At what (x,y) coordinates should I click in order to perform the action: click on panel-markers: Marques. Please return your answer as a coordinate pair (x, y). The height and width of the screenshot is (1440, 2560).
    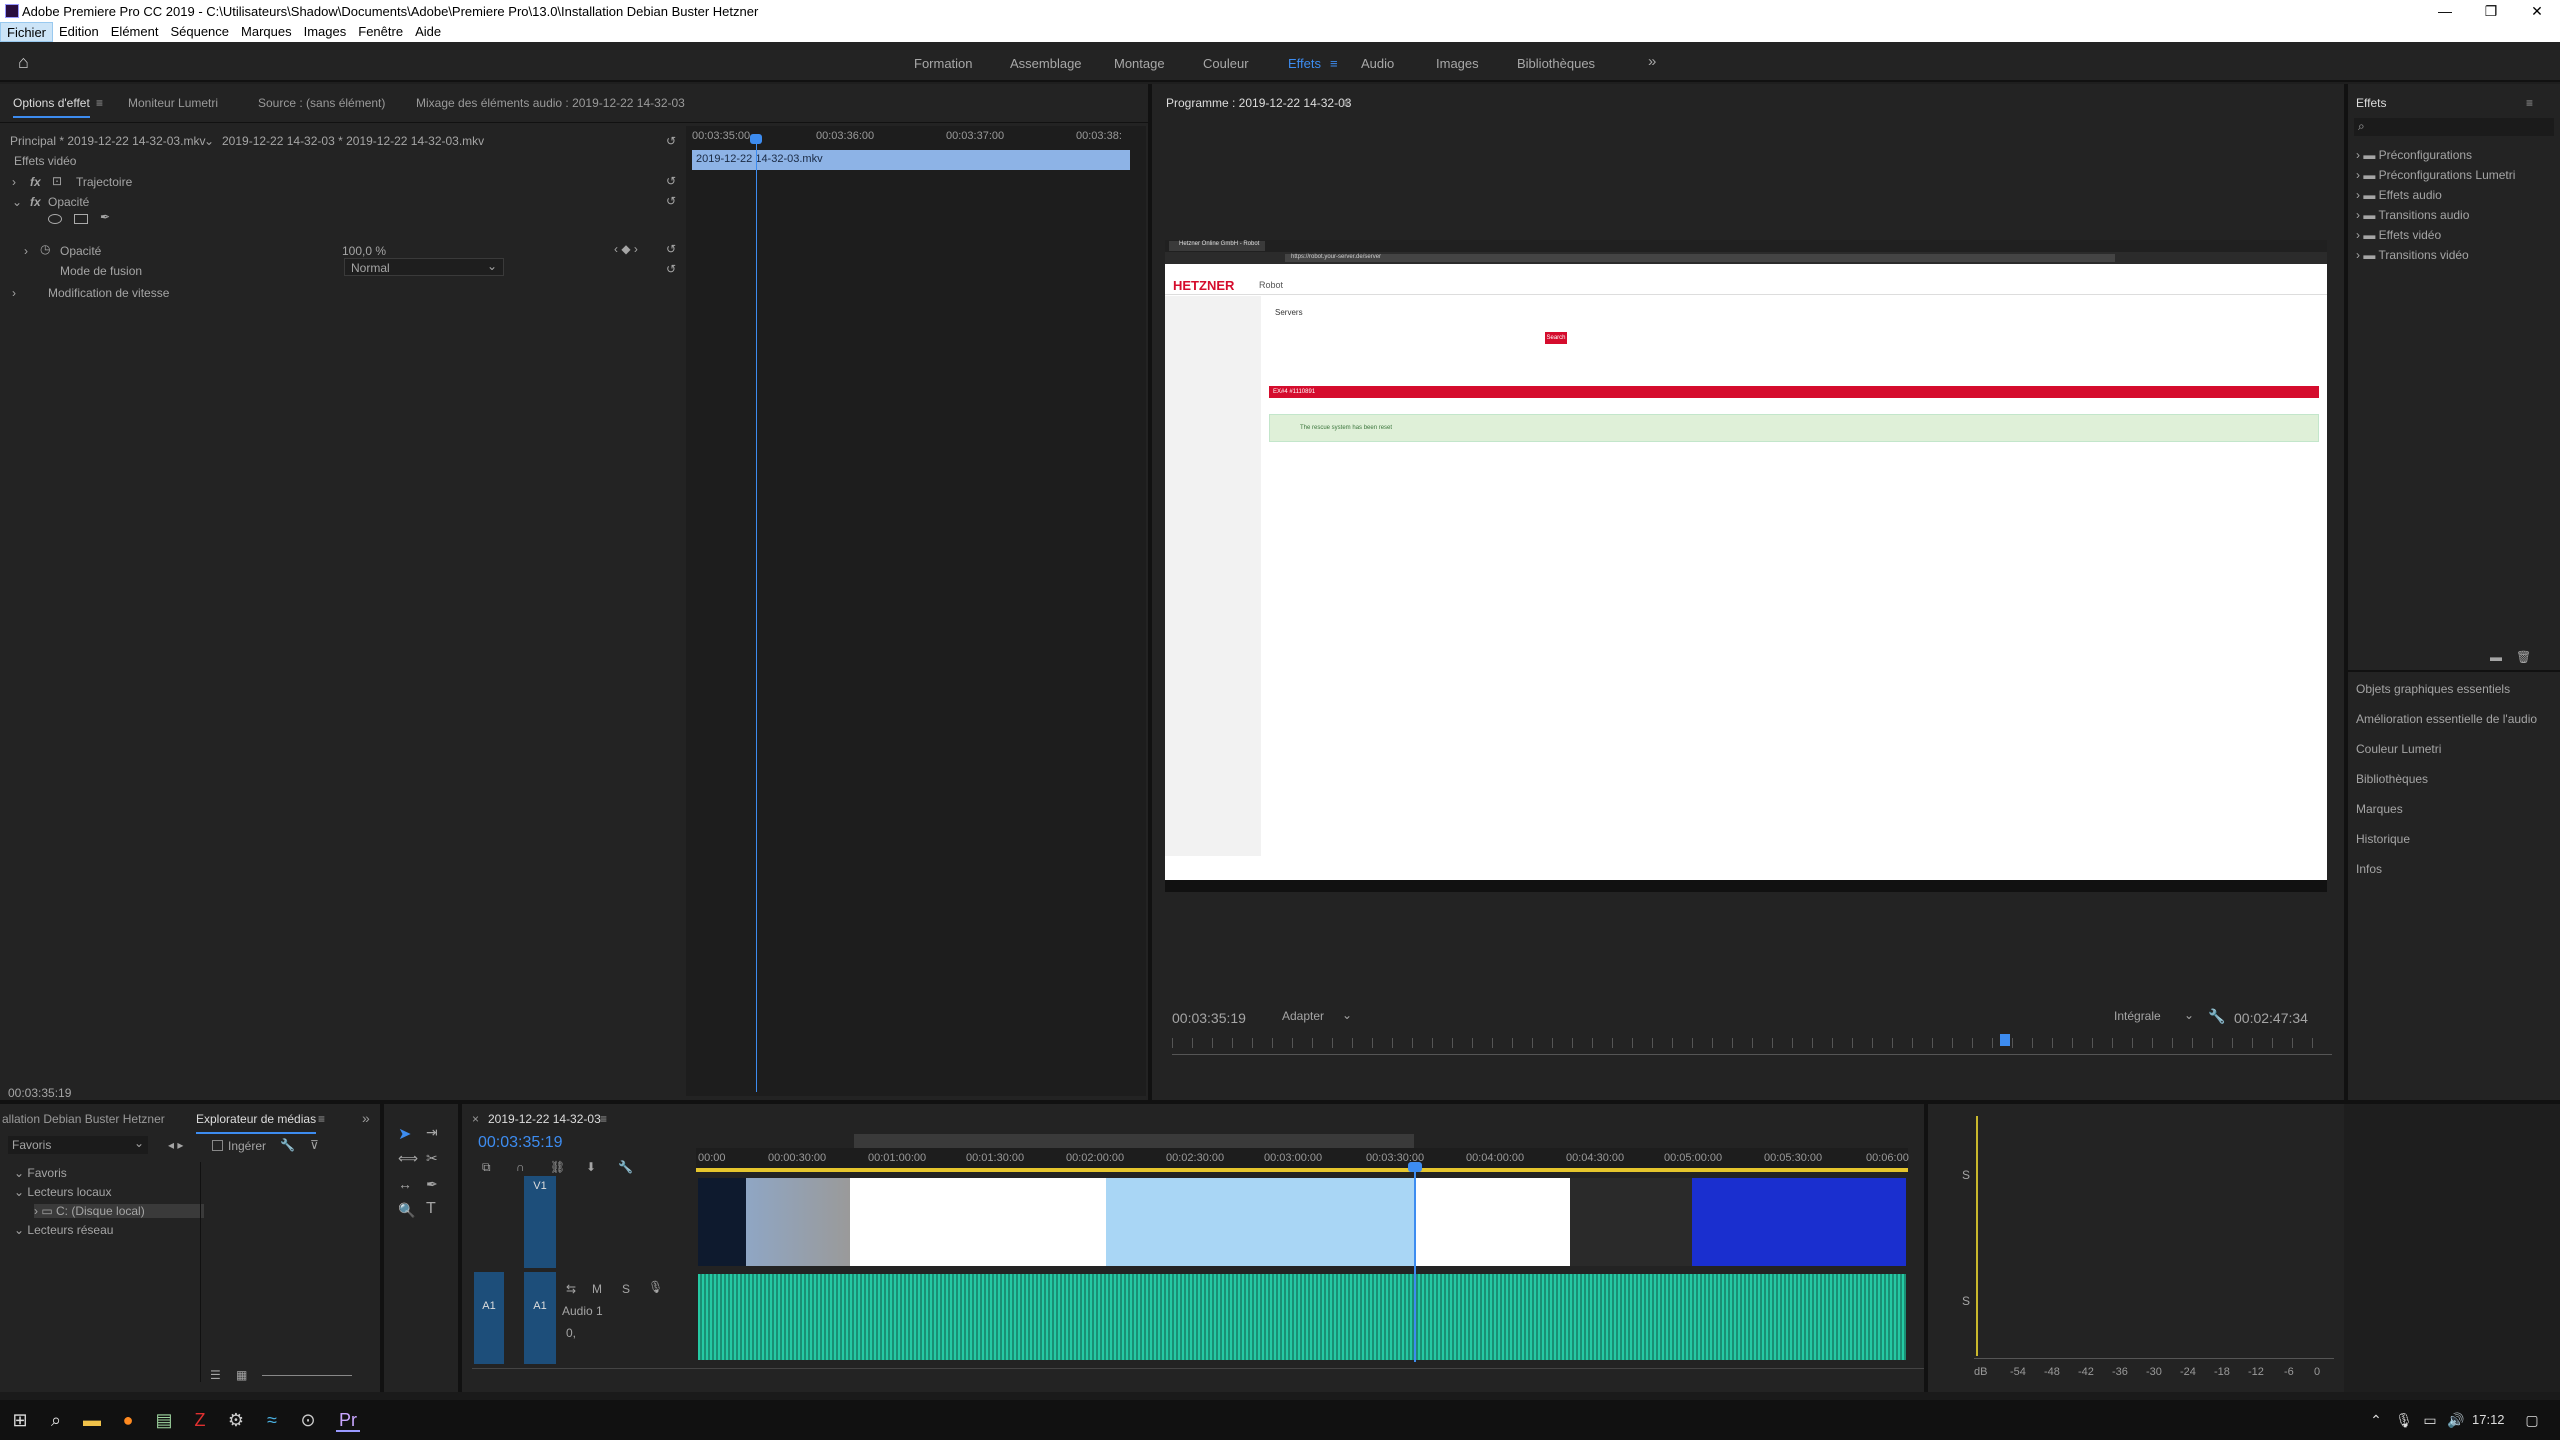
    Looking at the image, I should click on (2379, 809).